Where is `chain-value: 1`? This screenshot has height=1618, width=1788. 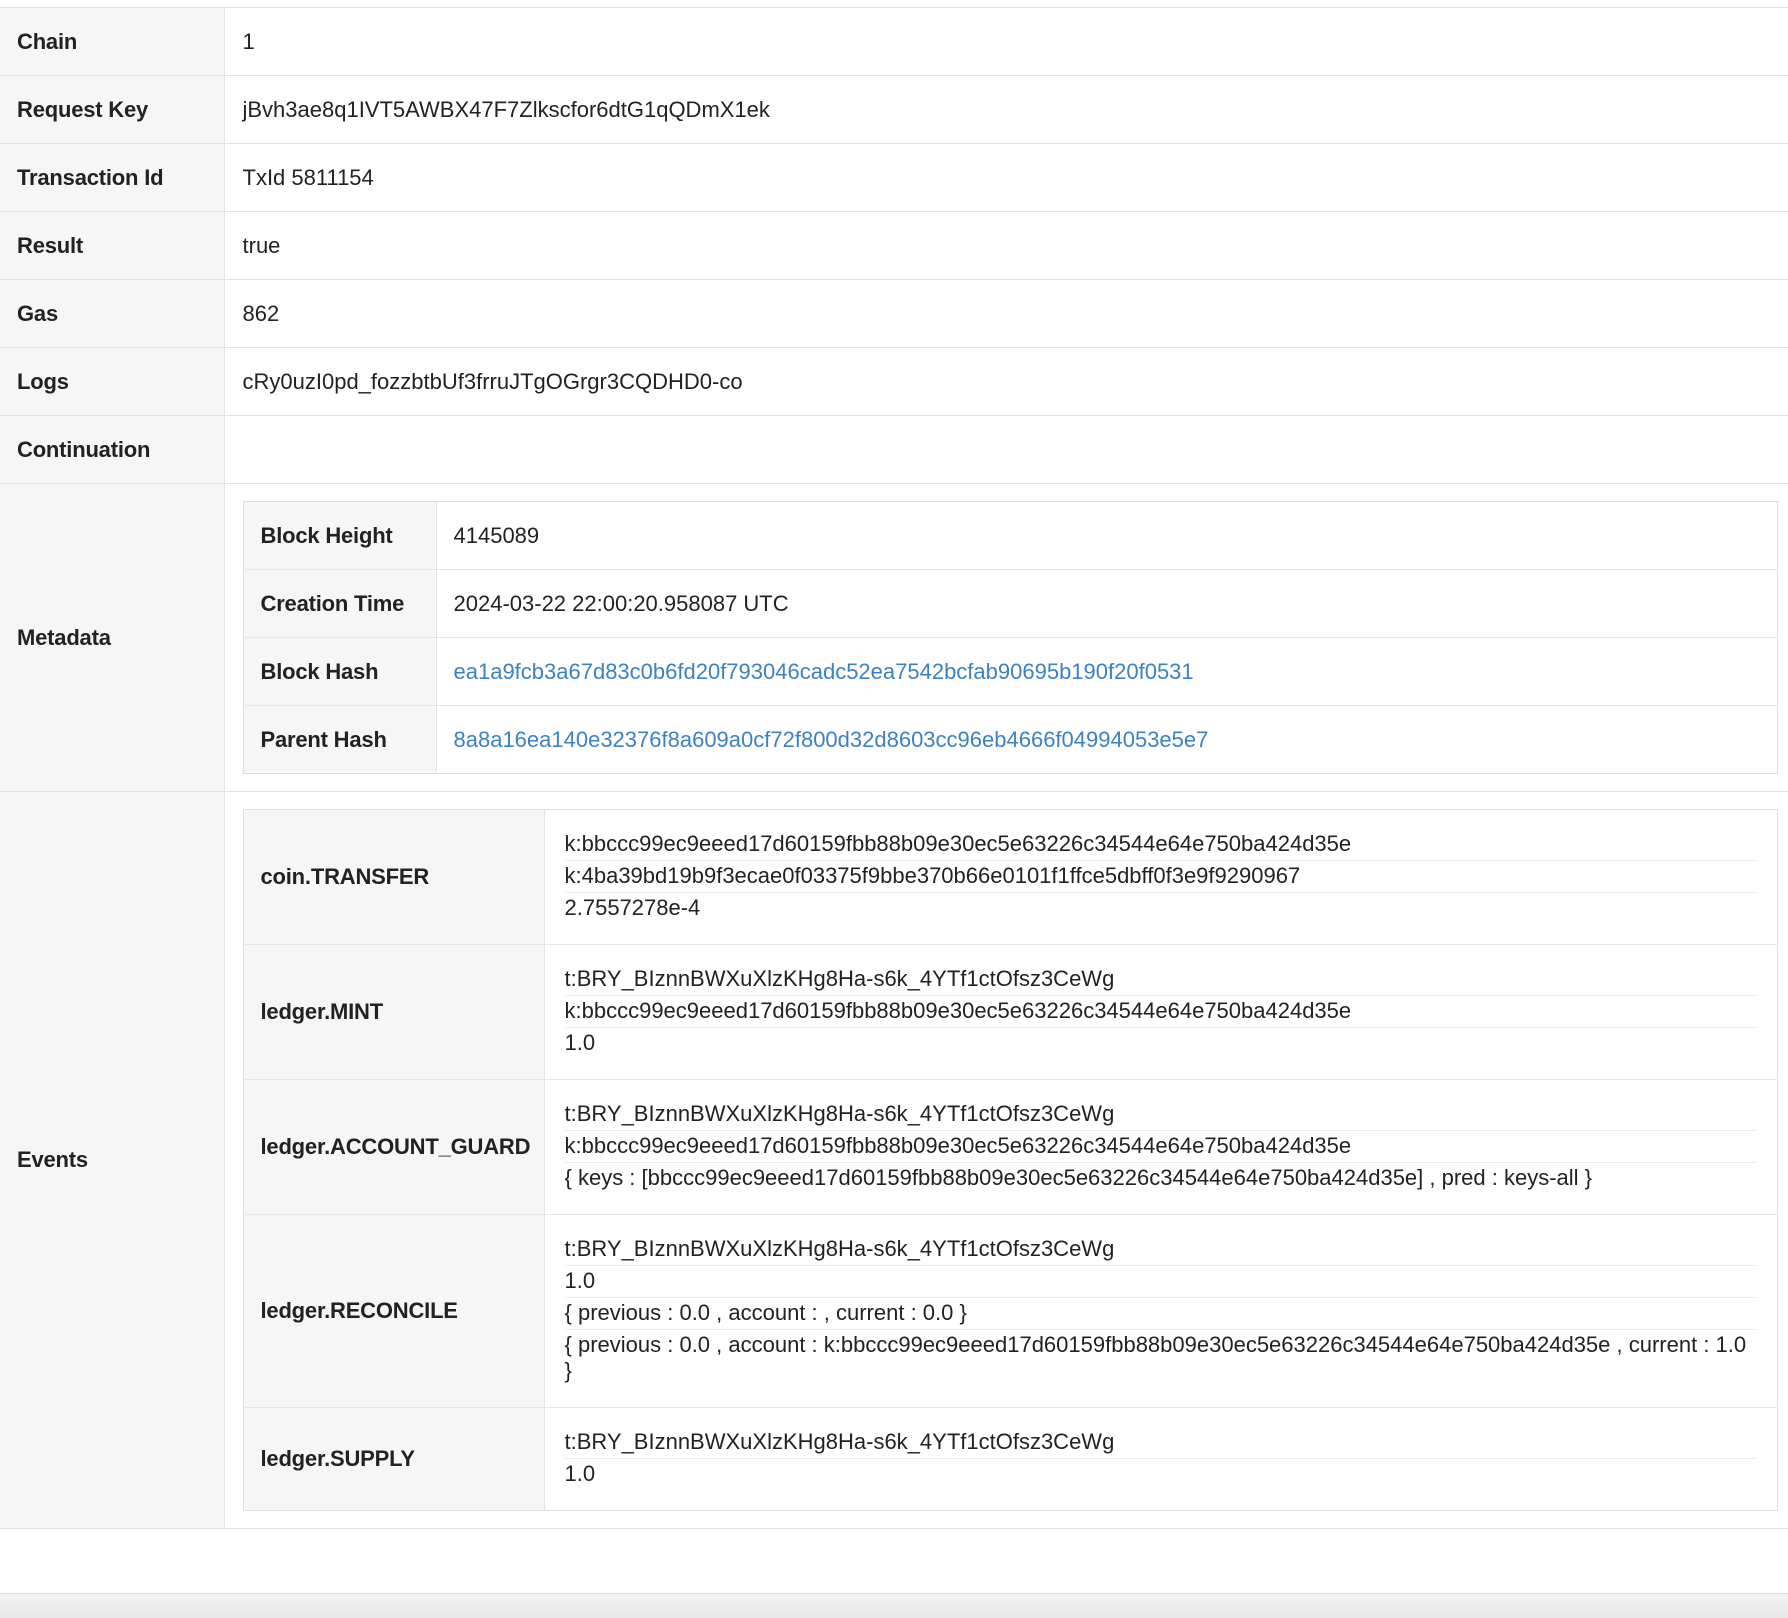
chain-value: 1 is located at coordinates (1006, 41).